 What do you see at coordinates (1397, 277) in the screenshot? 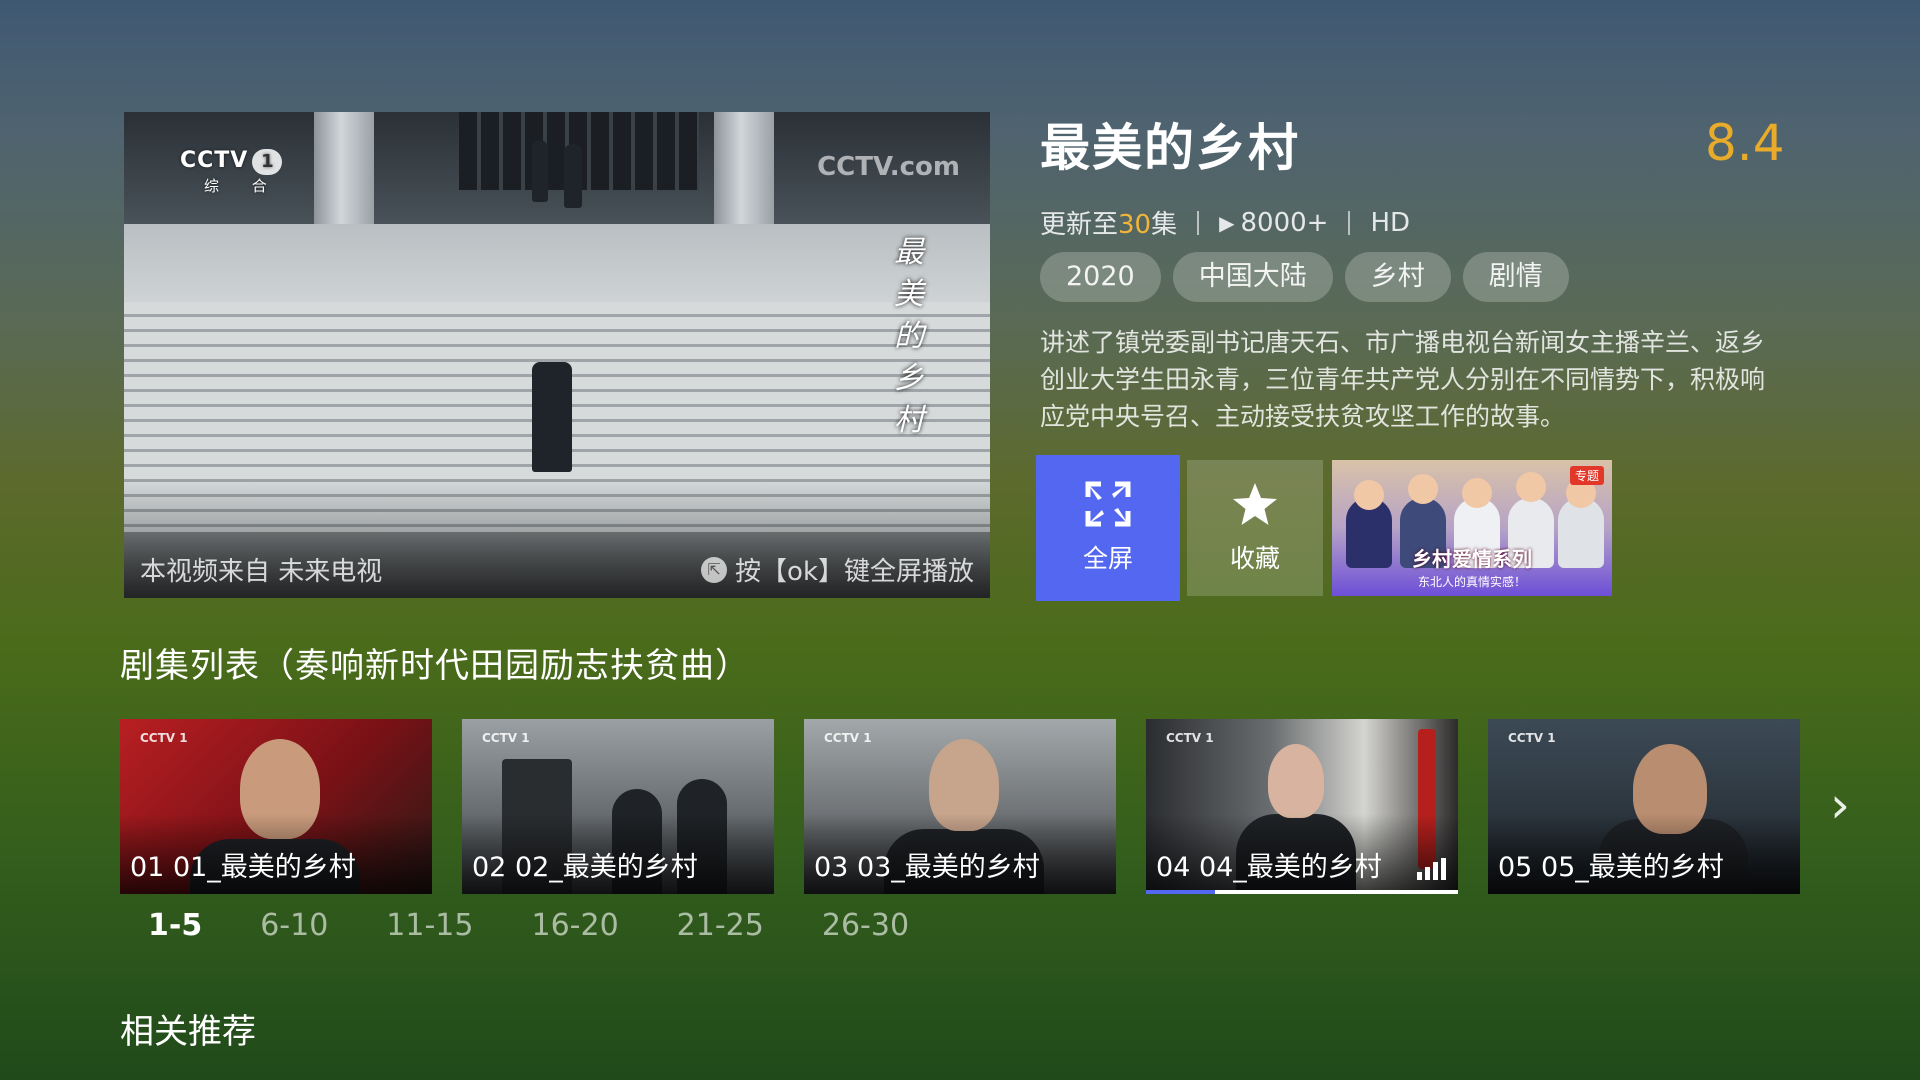
I see `tag-theme: 乡村` at bounding box center [1397, 277].